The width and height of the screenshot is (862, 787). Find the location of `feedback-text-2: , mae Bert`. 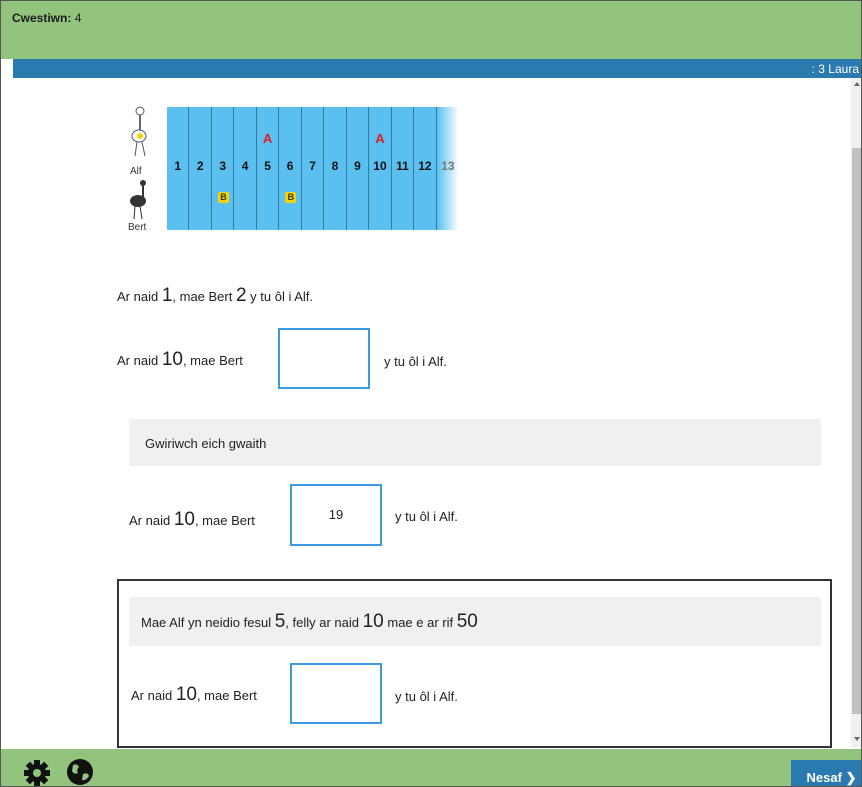

feedback-text-2: , mae Bert is located at coordinates (224, 520).